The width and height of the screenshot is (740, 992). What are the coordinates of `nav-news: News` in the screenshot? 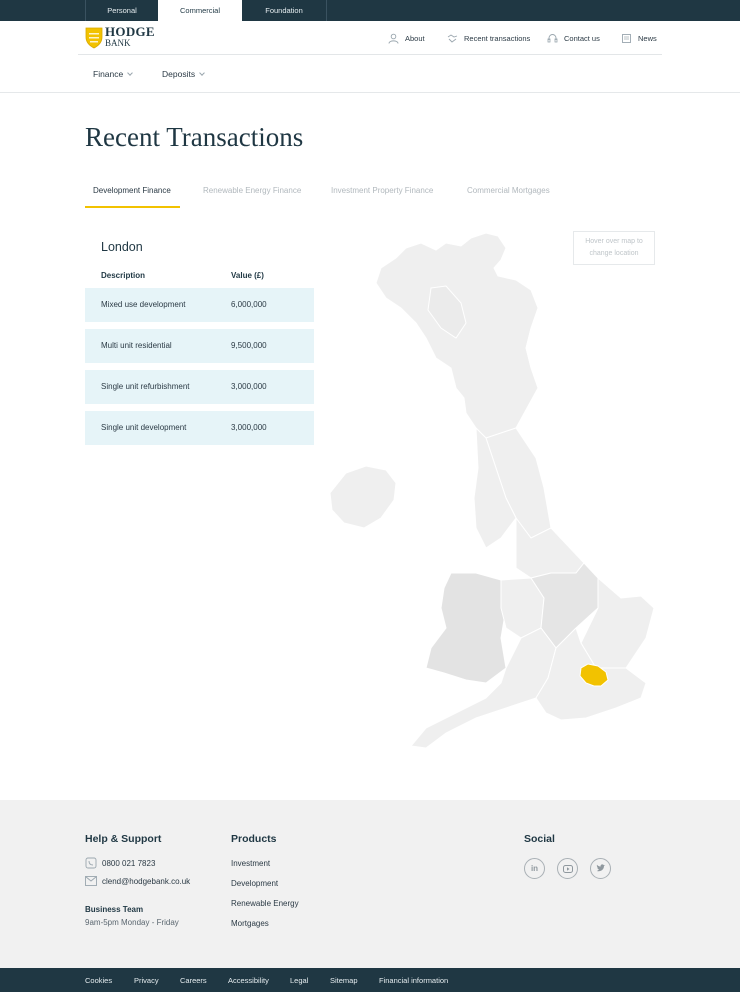 It's located at (639, 38).